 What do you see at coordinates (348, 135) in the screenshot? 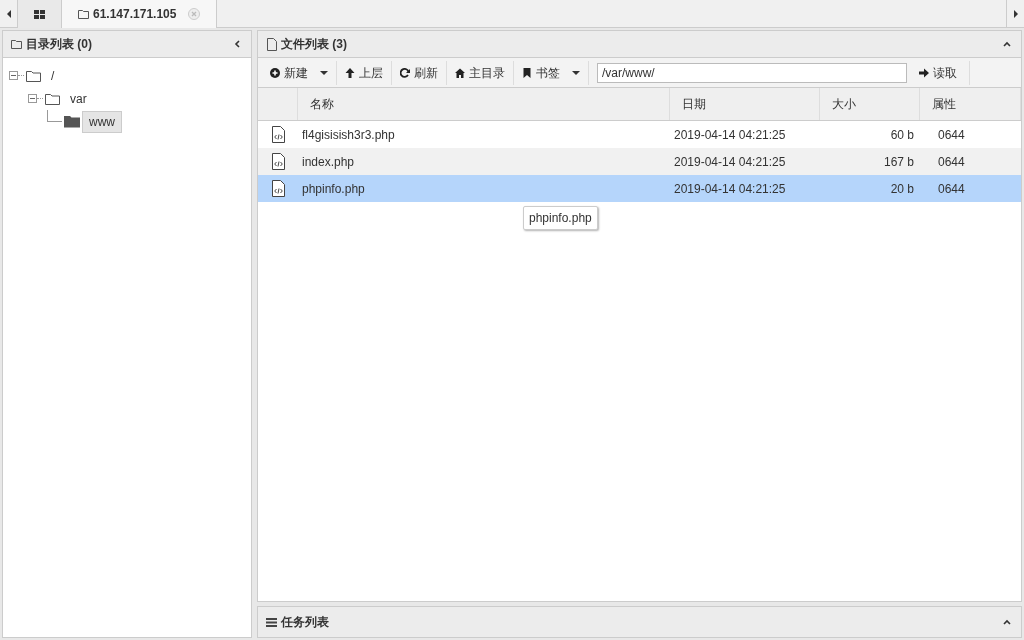
I see `file-name: fl4gisisish3r3.php` at bounding box center [348, 135].